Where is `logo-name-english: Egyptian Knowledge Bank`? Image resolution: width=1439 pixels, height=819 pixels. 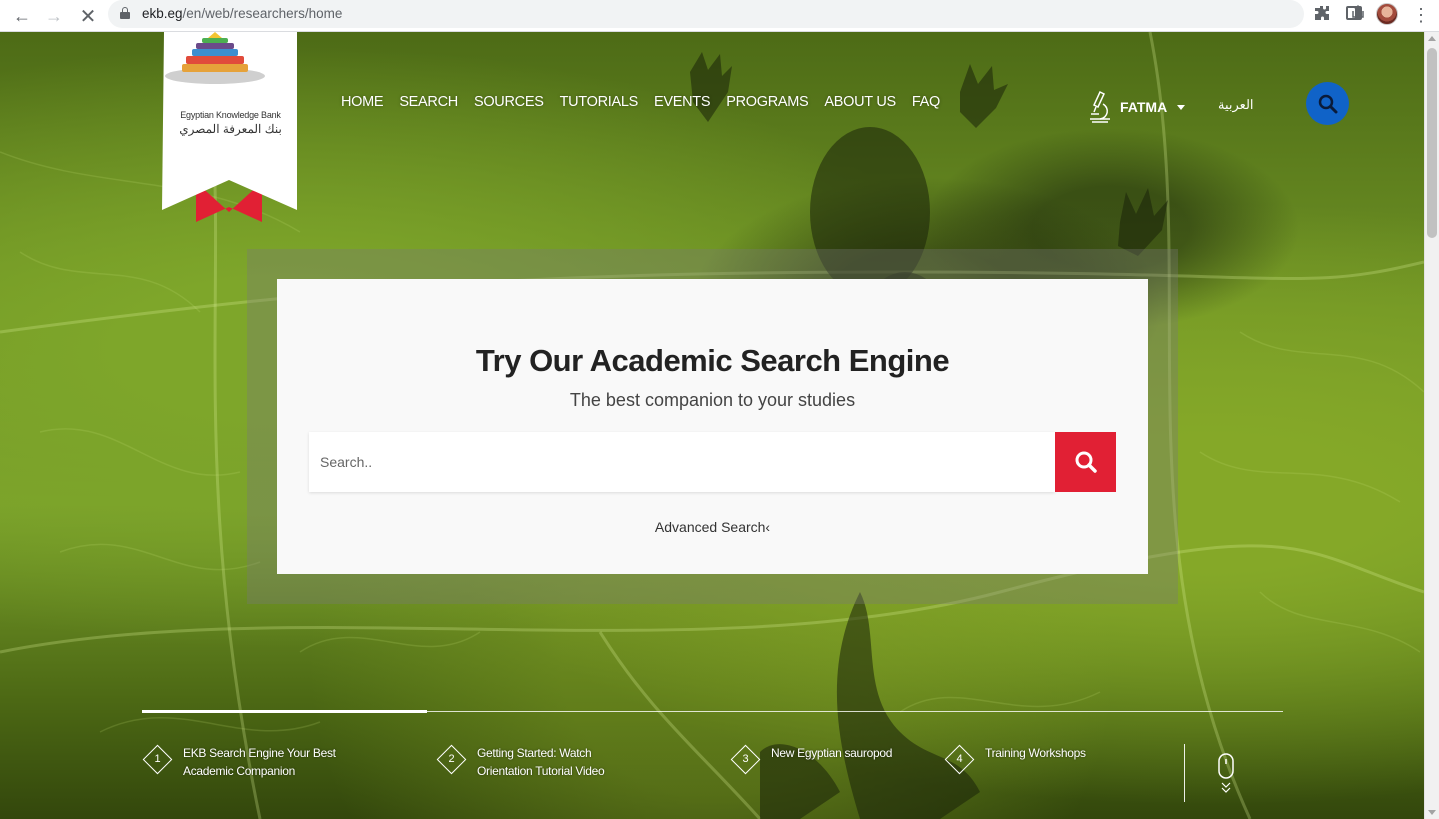
logo-name-english: Egyptian Knowledge Bank is located at coordinates (230, 115).